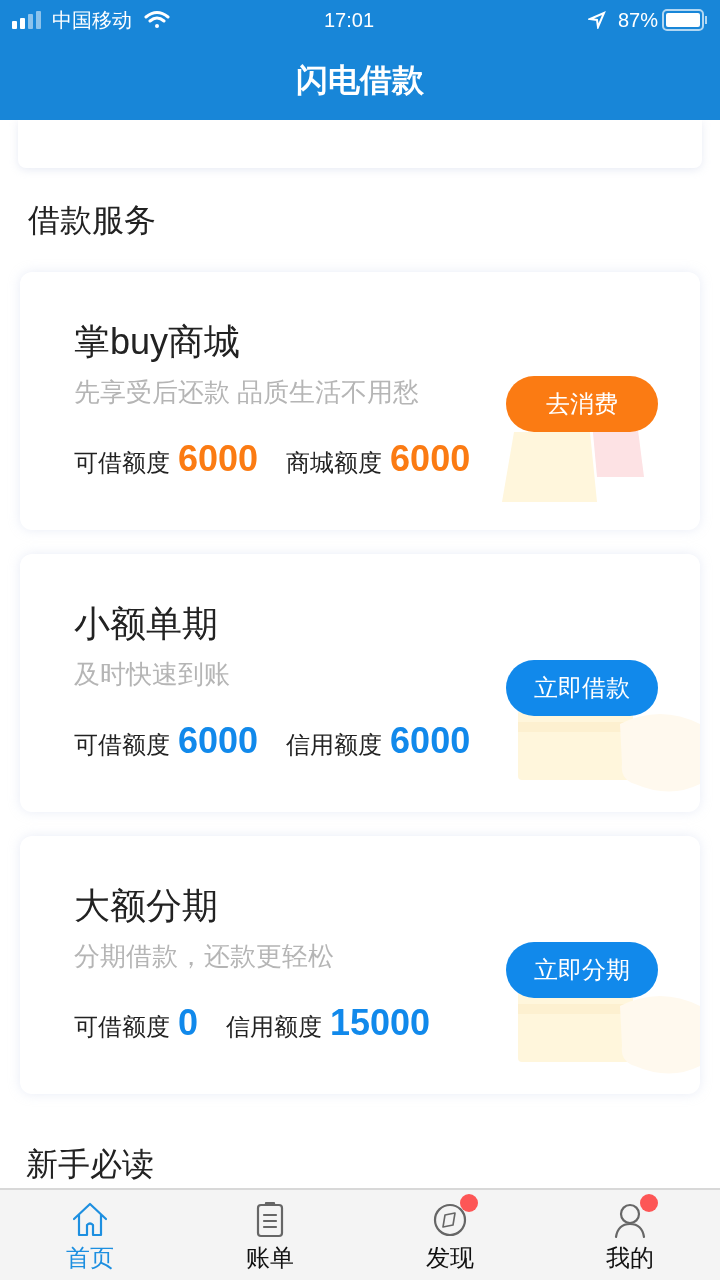 The height and width of the screenshot is (1280, 720). What do you see at coordinates (348, 20) in the screenshot?
I see `clock-time: 17:01` at bounding box center [348, 20].